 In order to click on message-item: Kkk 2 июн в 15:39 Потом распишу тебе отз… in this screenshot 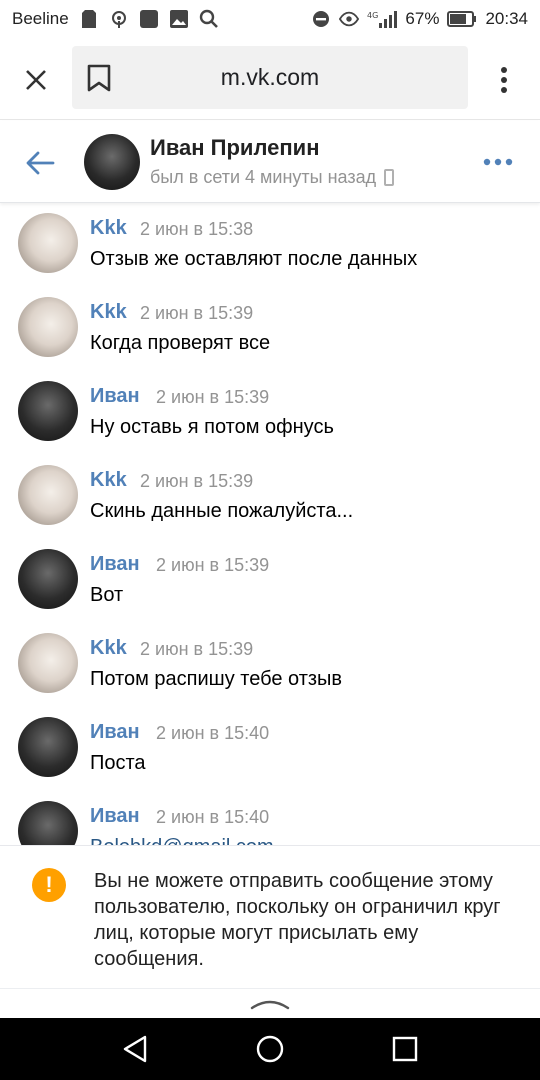, I will do `click(270, 665)`.